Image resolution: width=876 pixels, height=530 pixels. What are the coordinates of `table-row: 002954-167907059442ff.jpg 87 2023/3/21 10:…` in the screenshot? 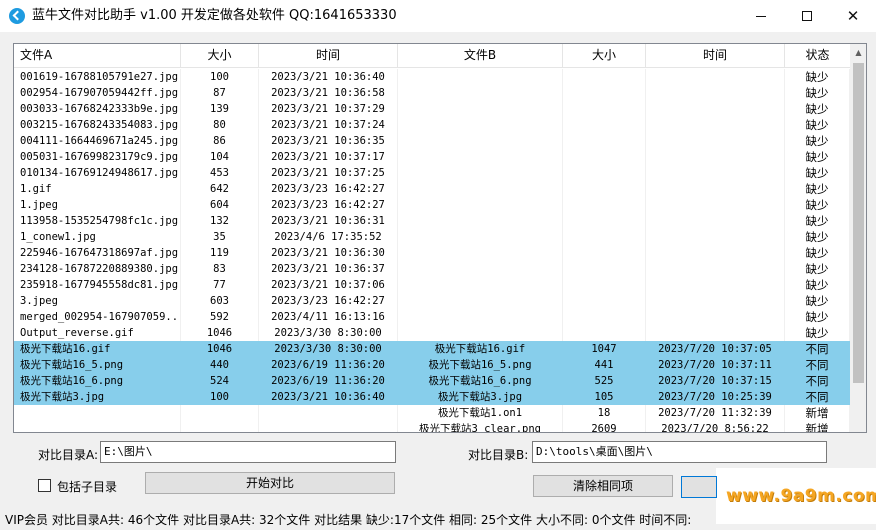 It's located at (432, 93).